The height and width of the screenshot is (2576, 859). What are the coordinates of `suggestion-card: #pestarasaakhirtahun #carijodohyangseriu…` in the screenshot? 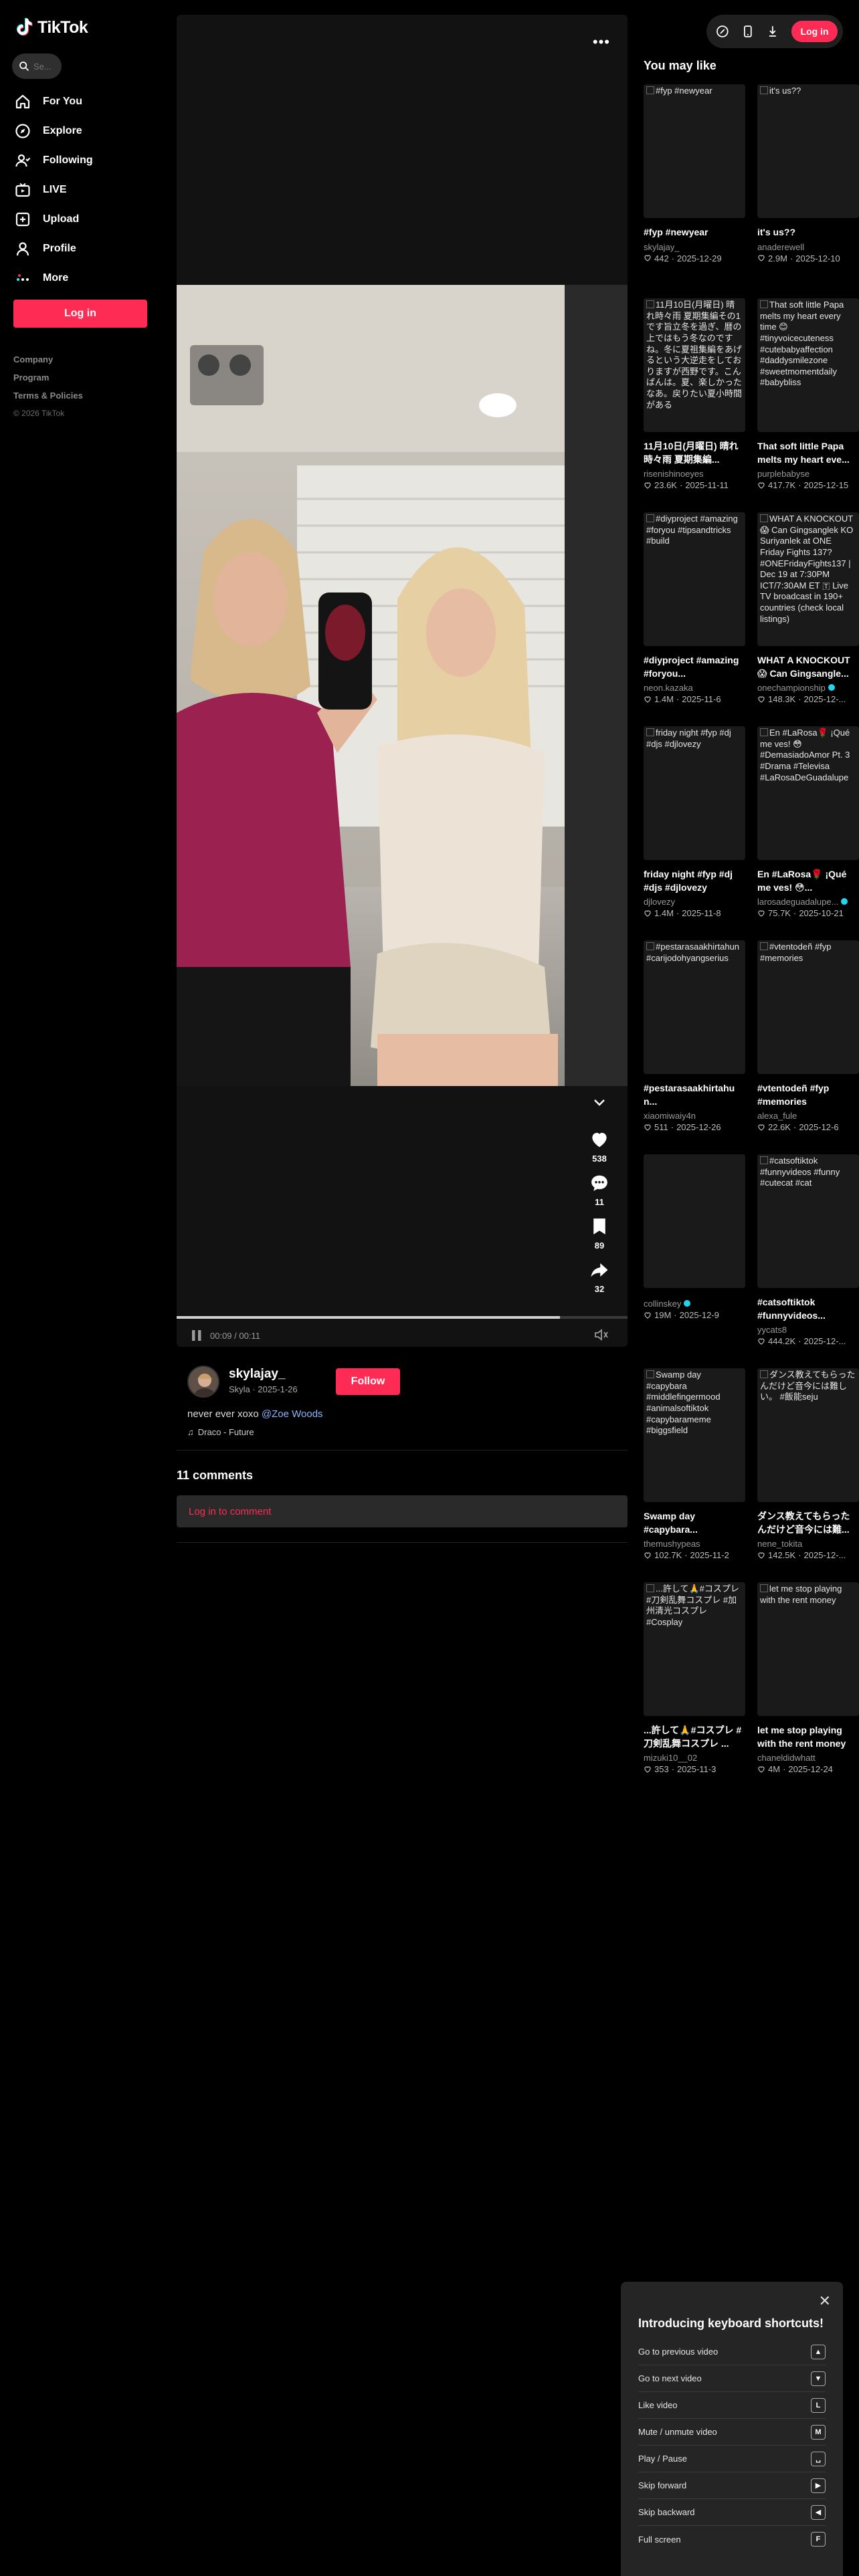 It's located at (694, 1044).